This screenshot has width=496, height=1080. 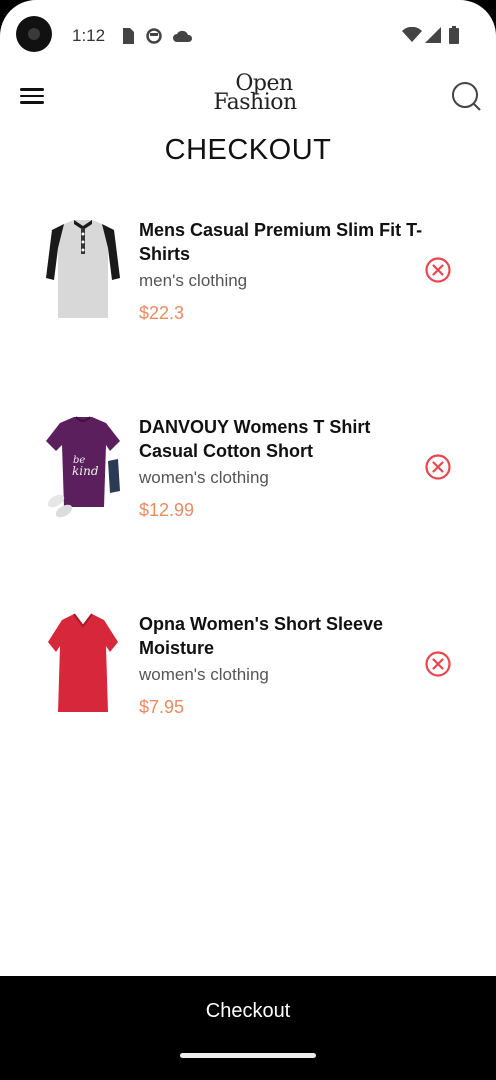 What do you see at coordinates (128, 36) in the screenshot?
I see `sim-card-icon` at bounding box center [128, 36].